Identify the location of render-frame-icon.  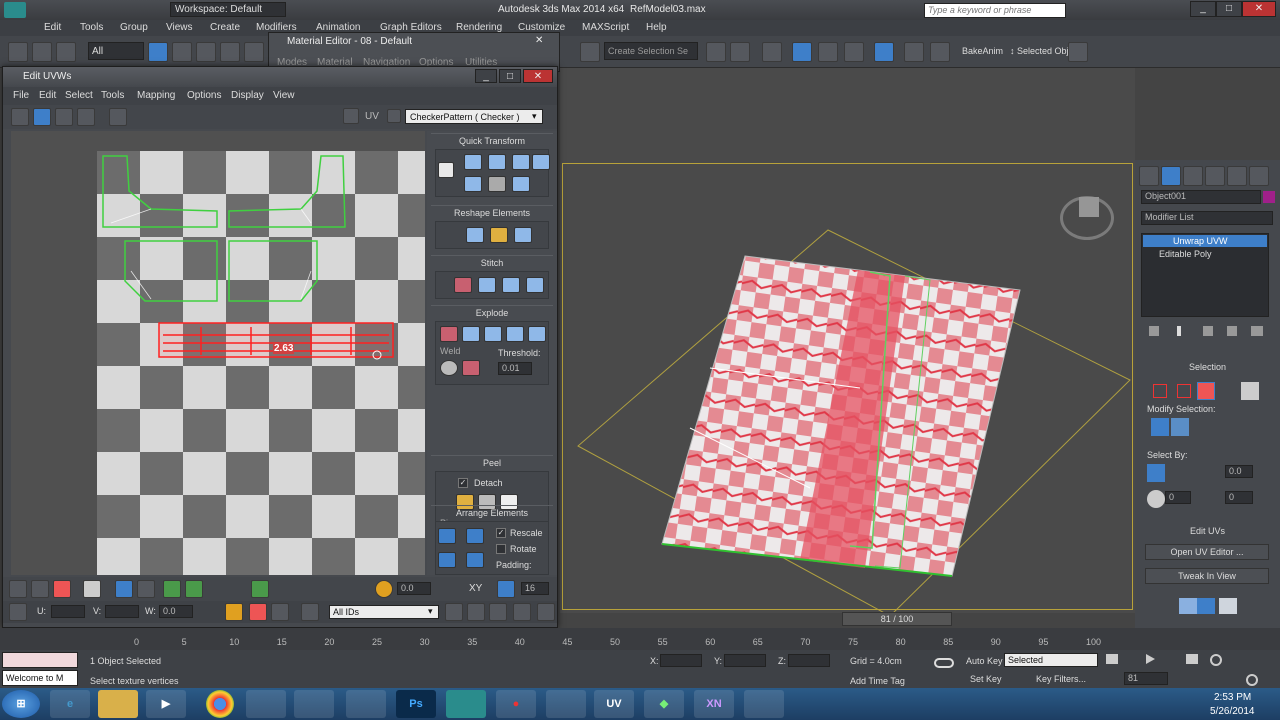
(940, 52).